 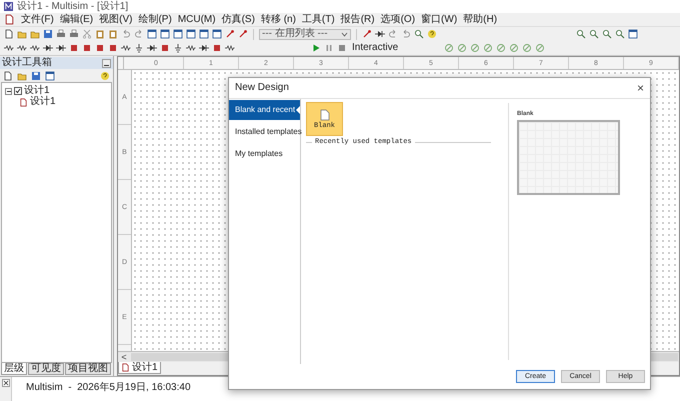 I want to click on nav-item: Installed templates, so click(x=264, y=132).